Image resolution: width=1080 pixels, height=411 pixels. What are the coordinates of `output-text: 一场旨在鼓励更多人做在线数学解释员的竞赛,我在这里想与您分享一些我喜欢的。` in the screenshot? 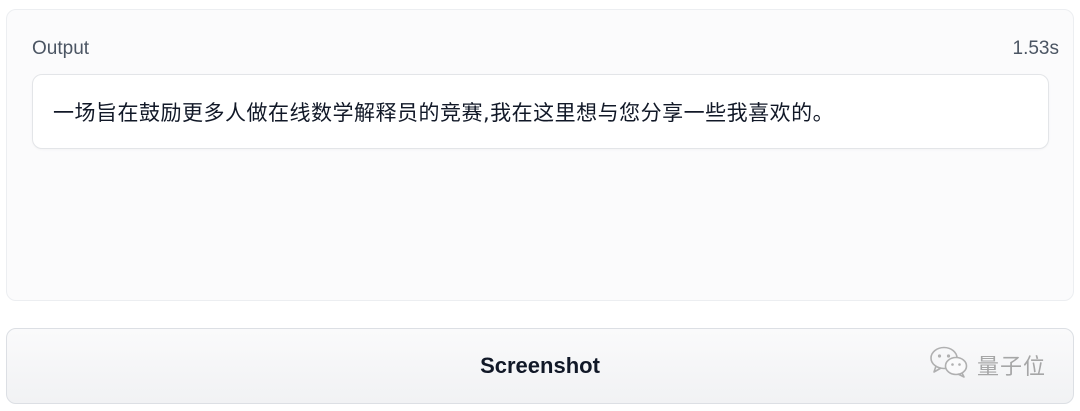 It's located at (444, 113).